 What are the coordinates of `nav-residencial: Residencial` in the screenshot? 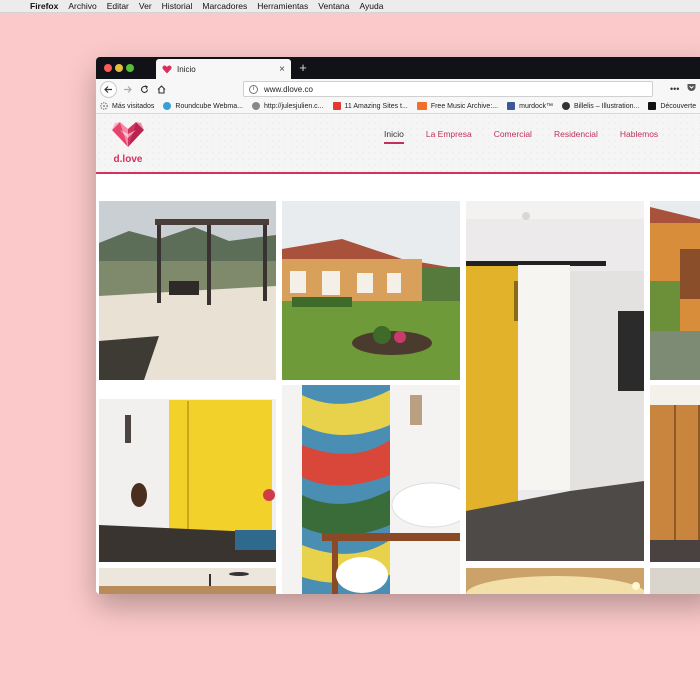 It's located at (576, 134).